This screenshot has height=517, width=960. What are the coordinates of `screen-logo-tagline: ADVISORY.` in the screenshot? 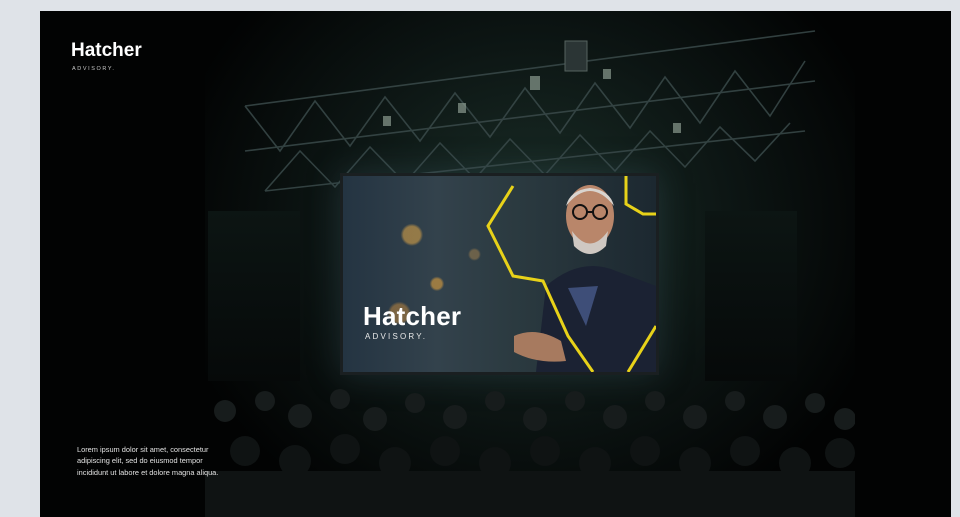 It's located at (396, 336).